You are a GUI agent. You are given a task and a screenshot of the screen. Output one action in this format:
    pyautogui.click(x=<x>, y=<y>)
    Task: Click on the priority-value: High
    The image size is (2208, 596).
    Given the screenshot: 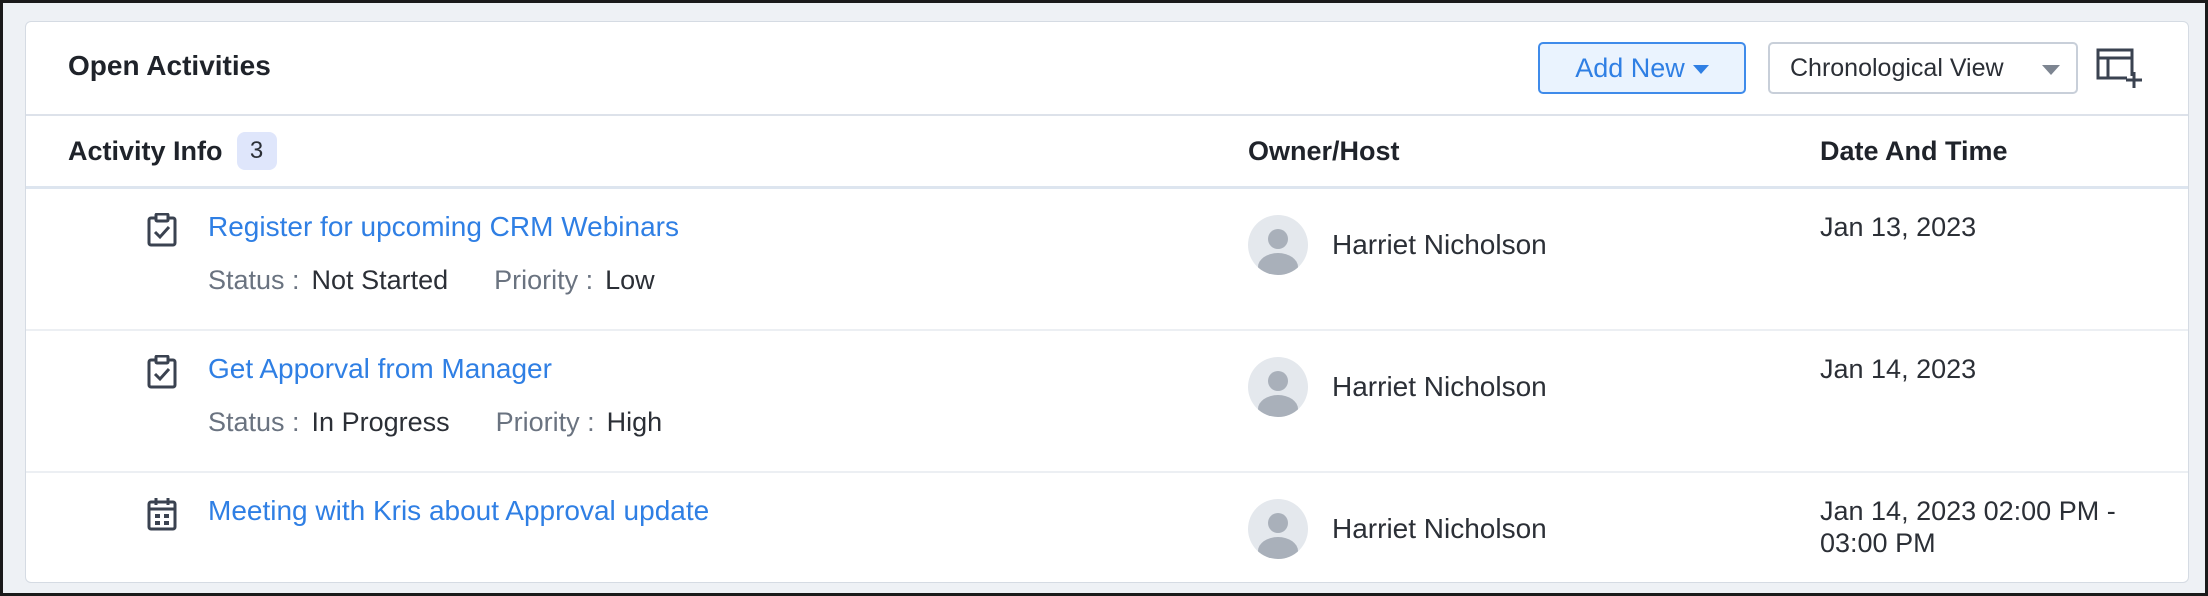 What is the action you would take?
    pyautogui.click(x=634, y=422)
    